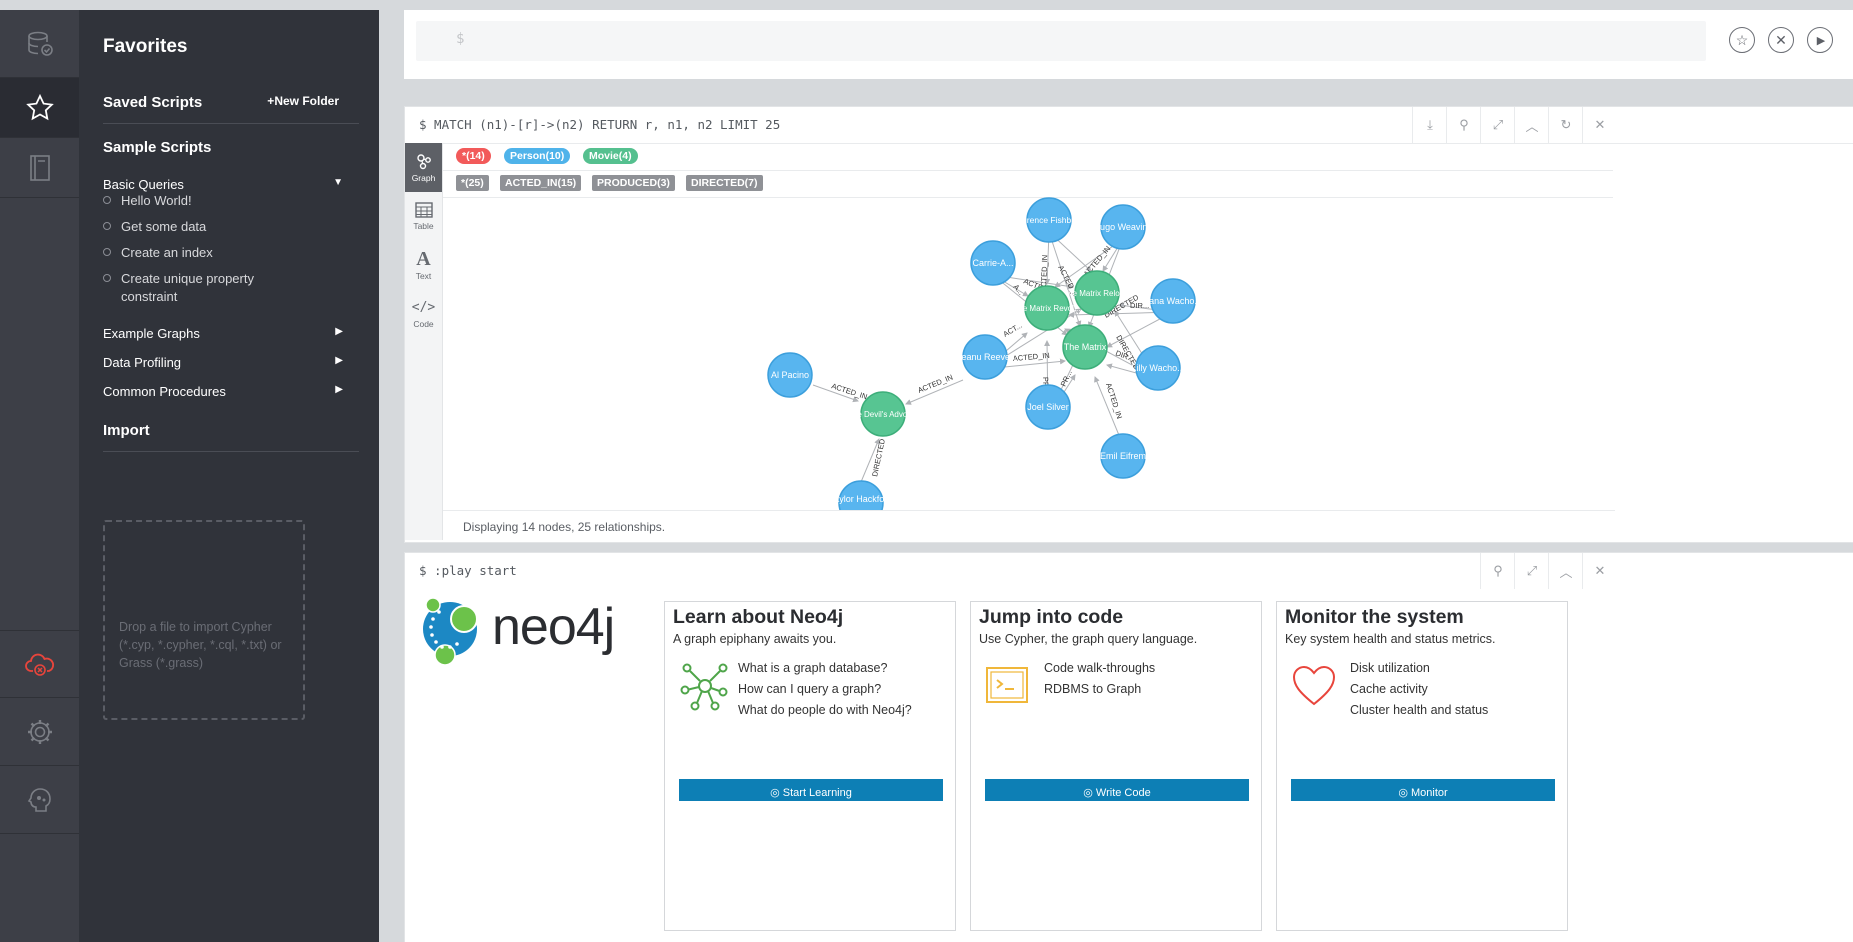 This screenshot has width=1853, height=942. What do you see at coordinates (39, 44) in the screenshot?
I see `database-nav-button` at bounding box center [39, 44].